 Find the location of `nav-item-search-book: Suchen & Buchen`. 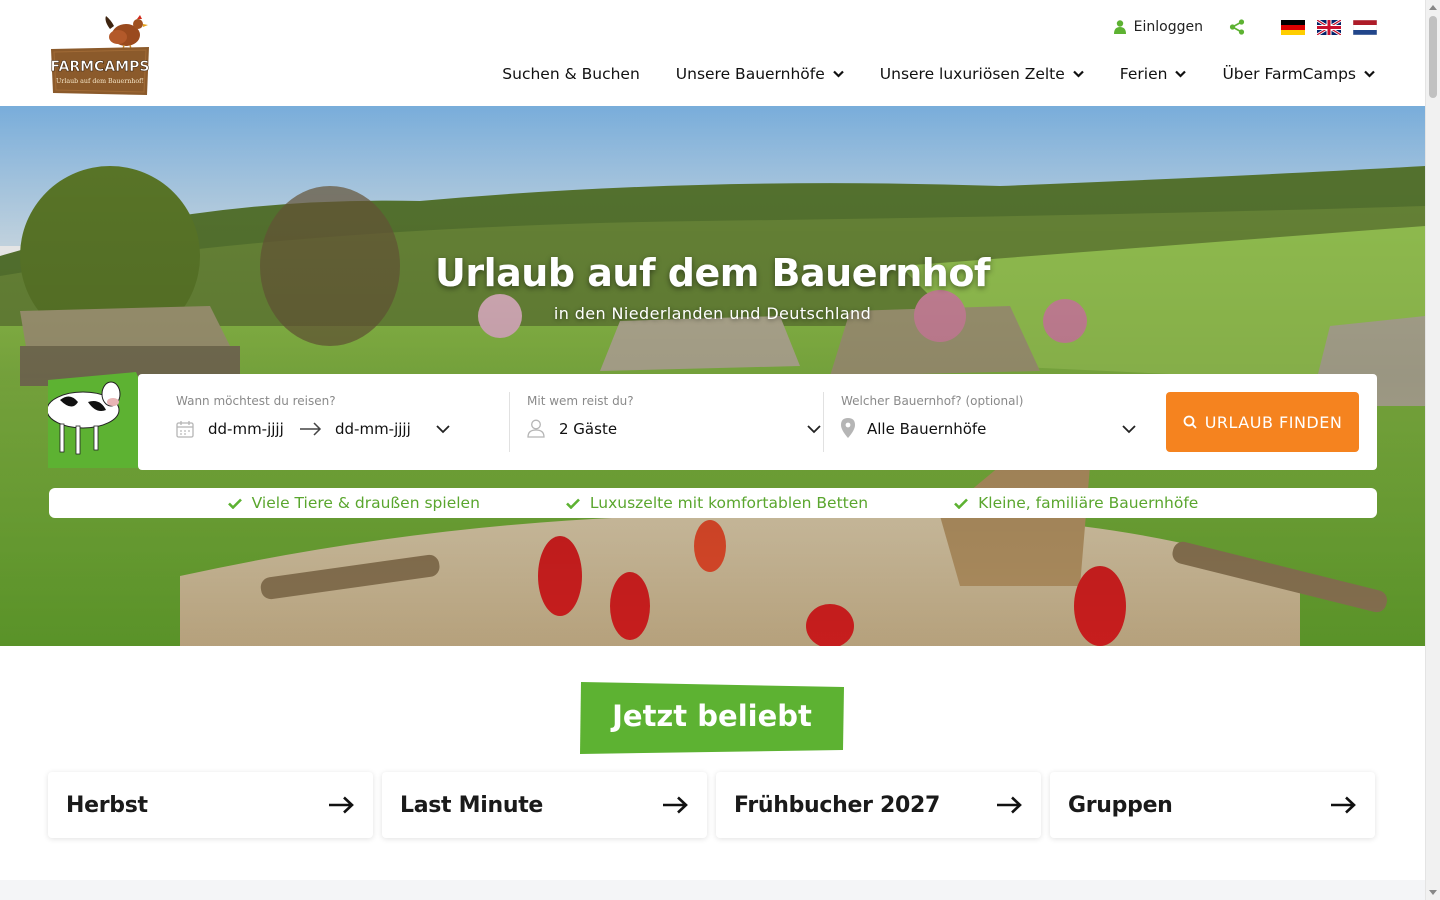

nav-item-search-book: Suchen & Buchen is located at coordinates (570, 74).